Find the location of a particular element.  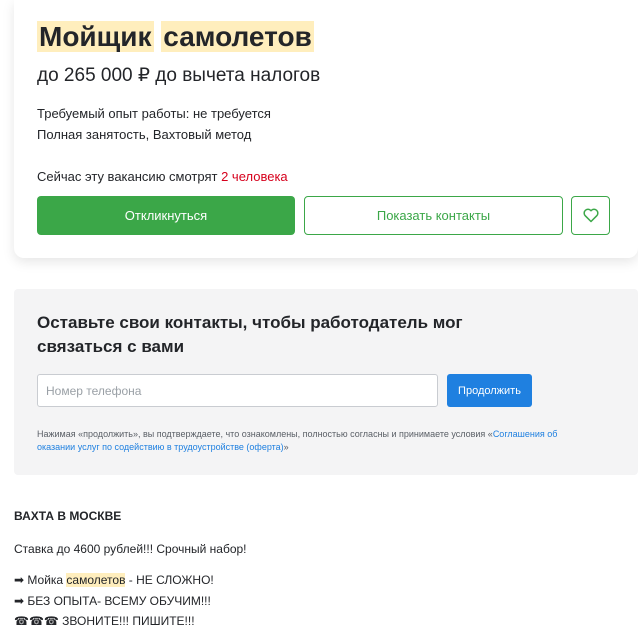

experience-requirement: Требуемый опыт работы: не требуется is located at coordinates (154, 113).